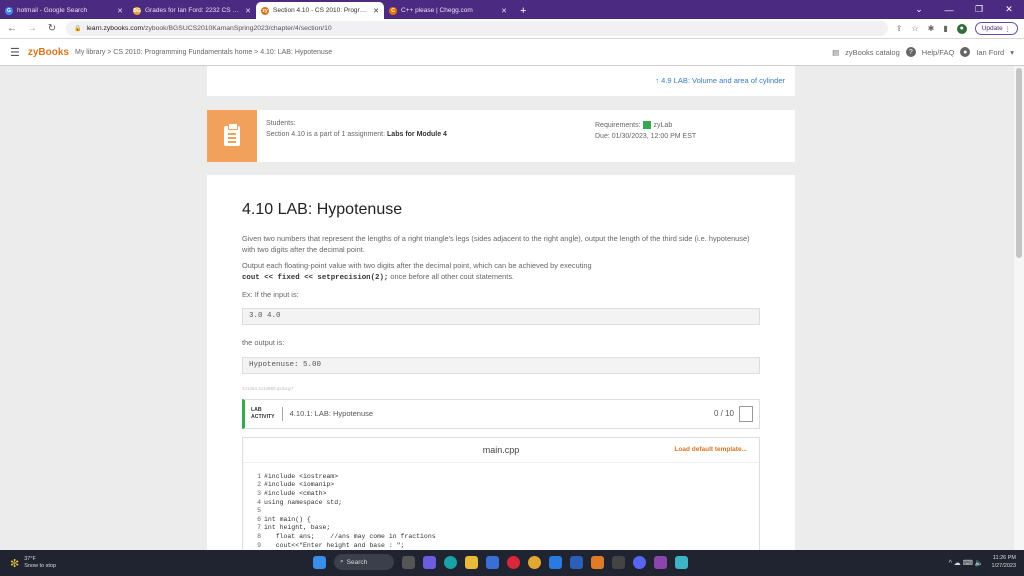  What do you see at coordinates (350, 537) in the screenshot?
I see `code-text: float ans; //ans may come in fractions` at bounding box center [350, 537].